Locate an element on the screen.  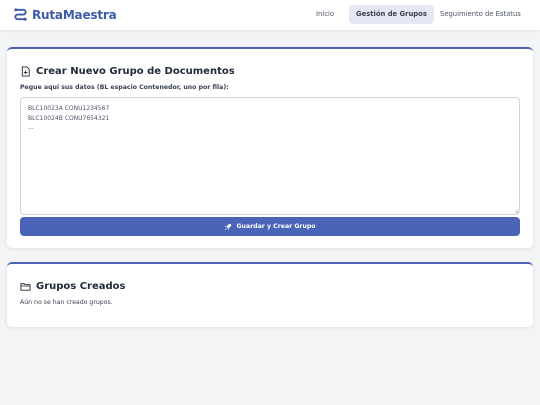
brand: RutaMaestra is located at coordinates (65, 14).